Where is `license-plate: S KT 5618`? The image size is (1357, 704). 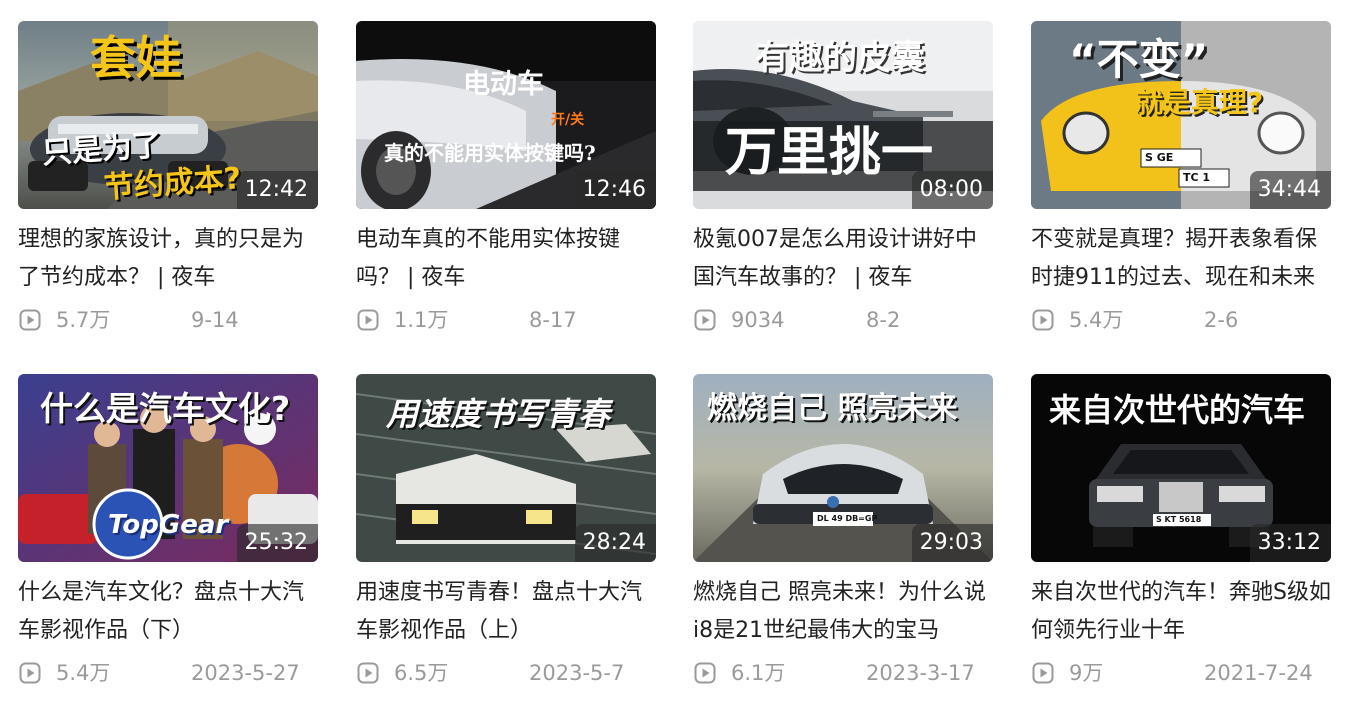 license-plate: S KT 5618 is located at coordinates (1179, 519).